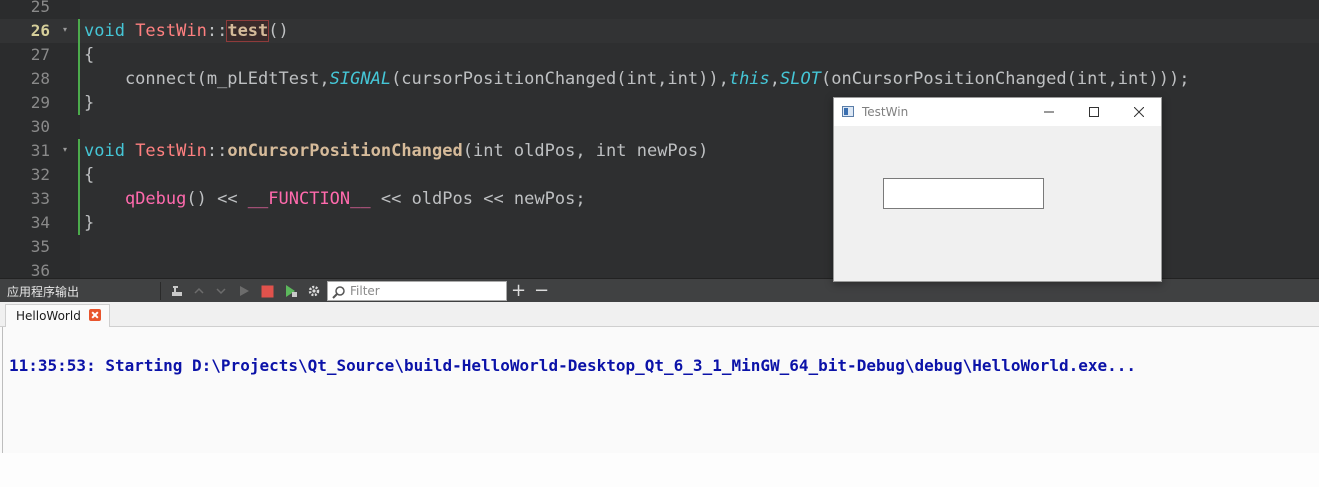 The height and width of the screenshot is (487, 1319). What do you see at coordinates (848, 111) in the screenshot?
I see `window-icon` at bounding box center [848, 111].